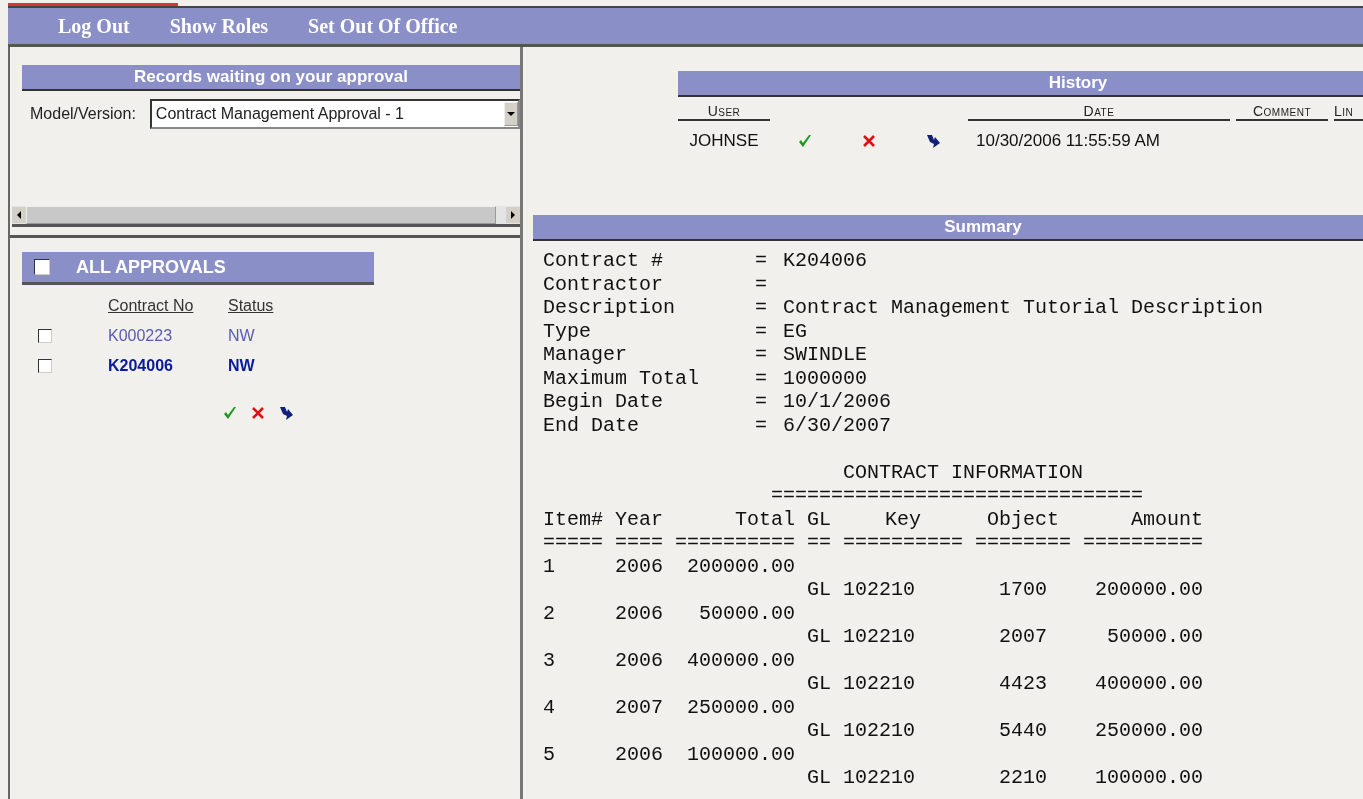 The image size is (1363, 799). I want to click on field-label: End Date, so click(591, 425).